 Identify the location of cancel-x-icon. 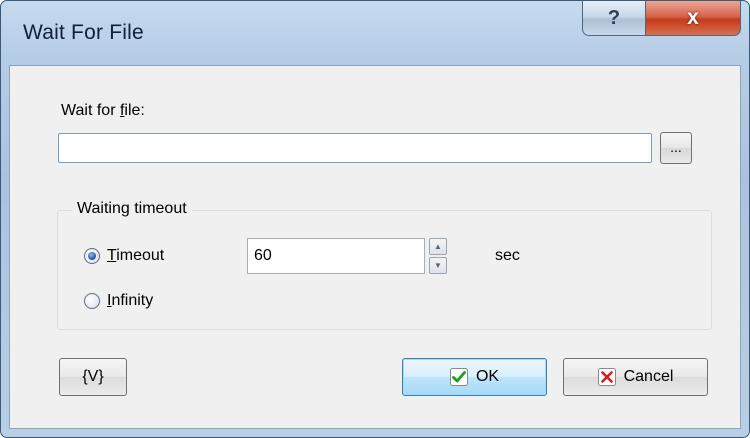
(606, 377).